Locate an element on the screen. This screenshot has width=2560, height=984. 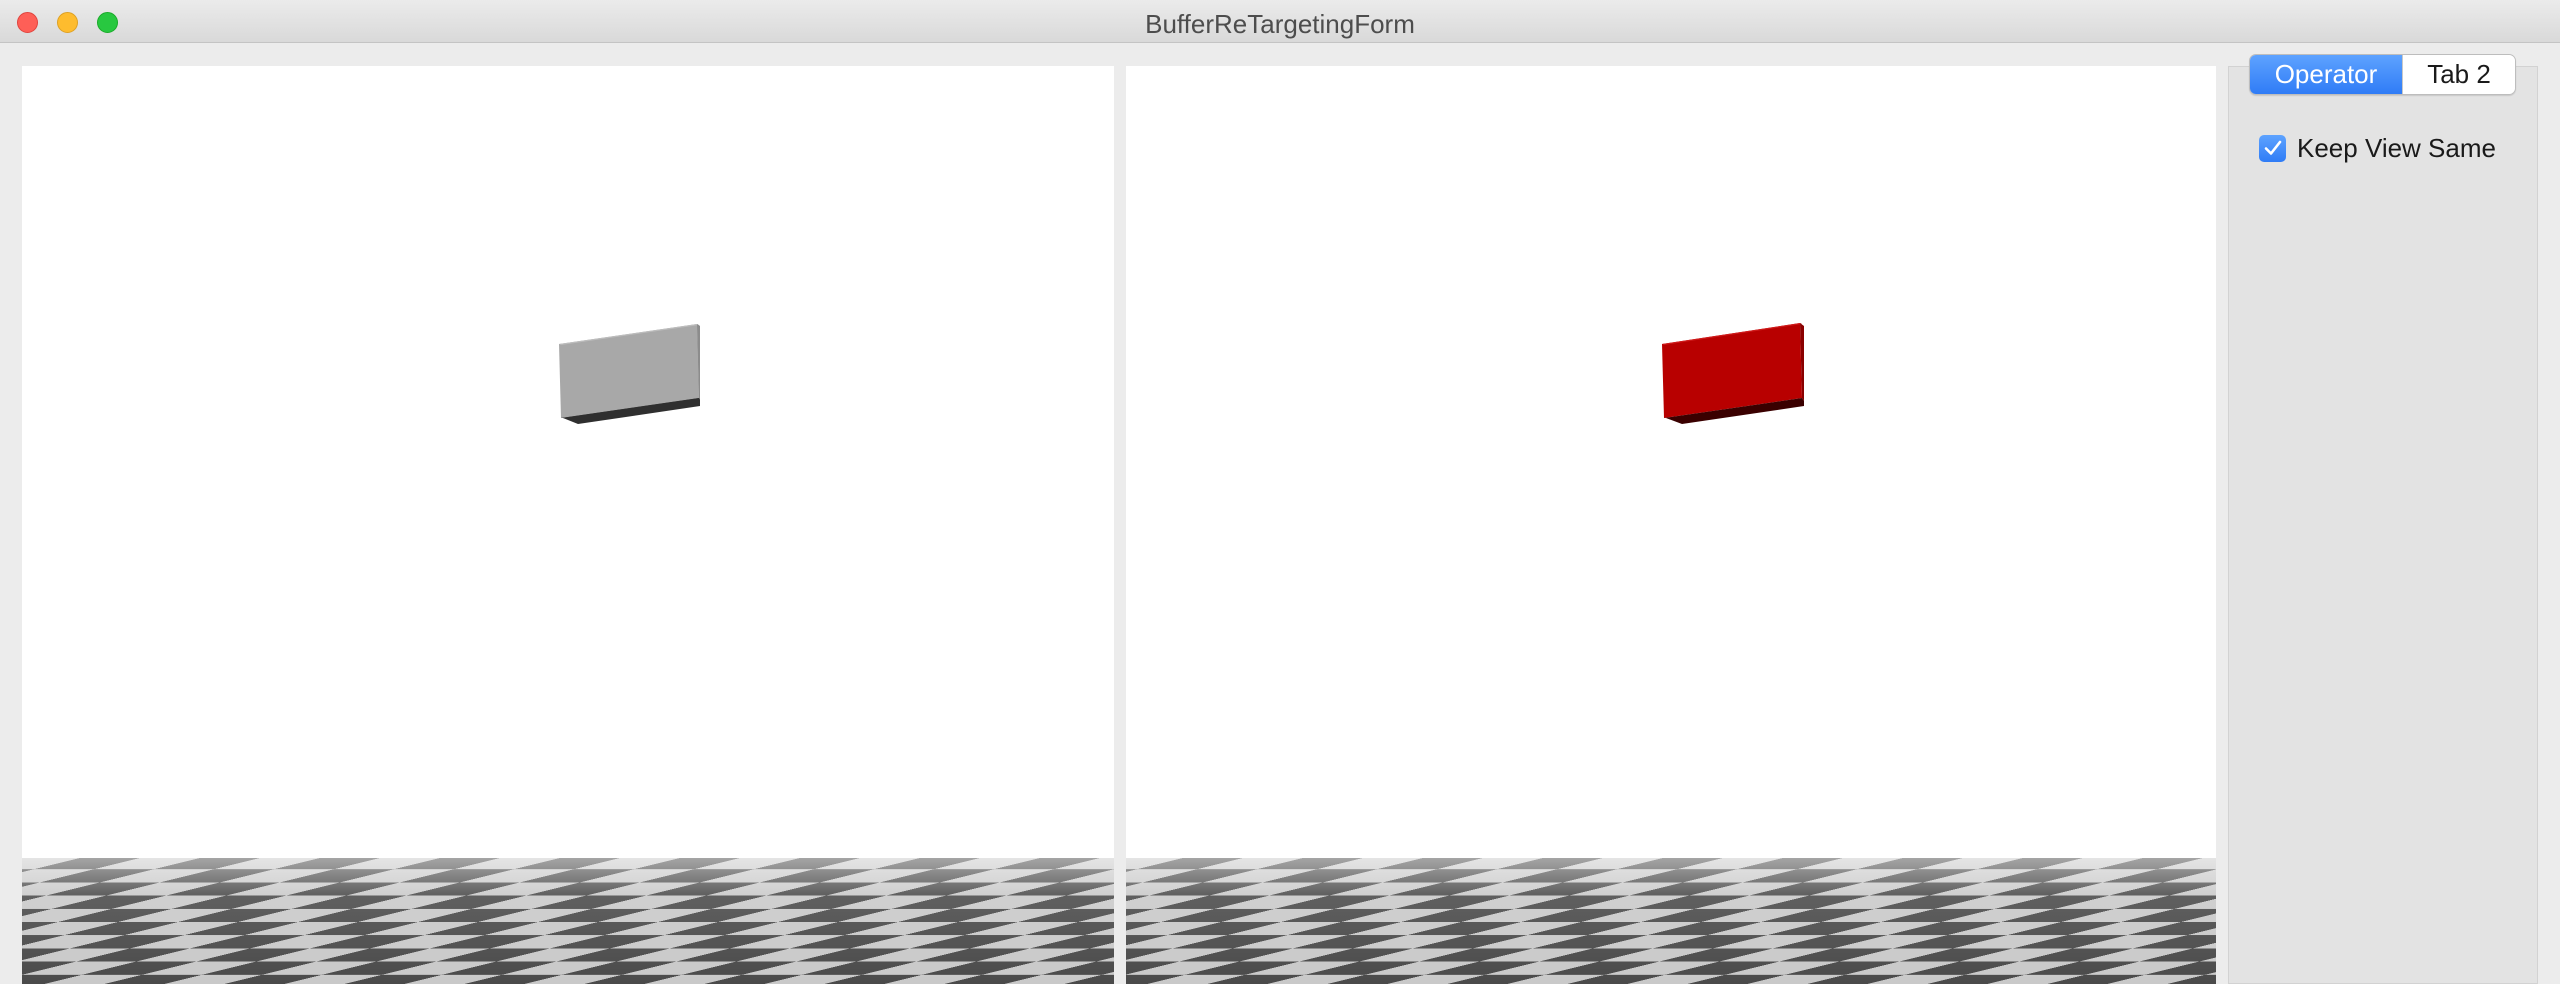
keep-view-same-checkbox is located at coordinates (2272, 148).